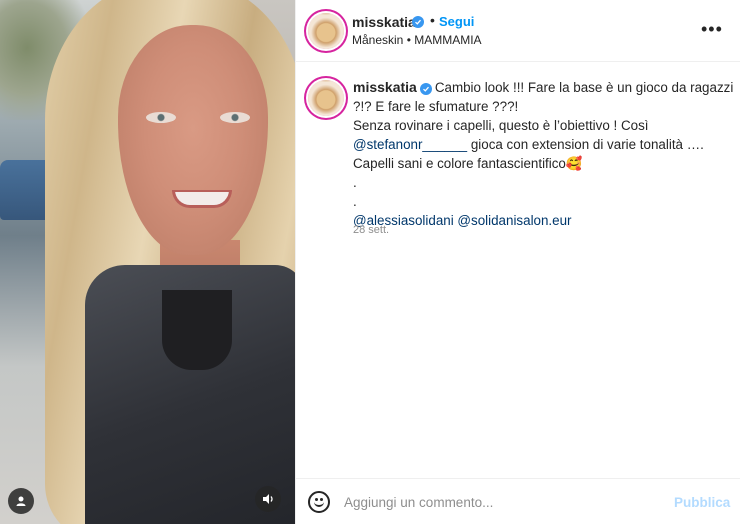 Image resolution: width=740 pixels, height=524 pixels. Describe the element at coordinates (410, 144) in the screenshot. I see `mention-link: @stefanonr______` at that location.